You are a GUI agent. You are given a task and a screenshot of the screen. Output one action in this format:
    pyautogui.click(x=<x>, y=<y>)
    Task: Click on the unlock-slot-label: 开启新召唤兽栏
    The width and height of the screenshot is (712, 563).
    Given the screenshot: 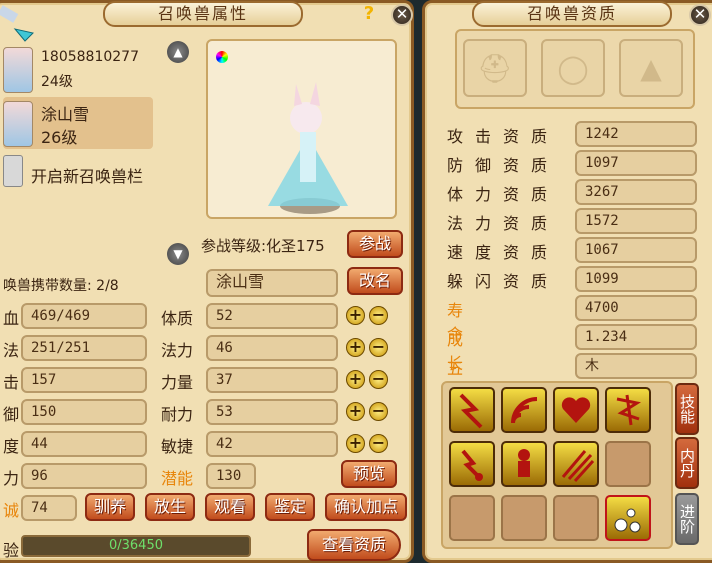 What is the action you would take?
    pyautogui.click(x=87, y=175)
    